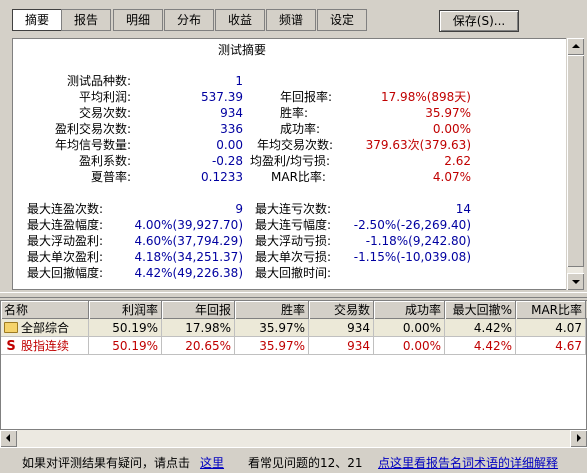 This screenshot has height=473, width=587. I want to click on tab-summary: 摘要, so click(37, 20).